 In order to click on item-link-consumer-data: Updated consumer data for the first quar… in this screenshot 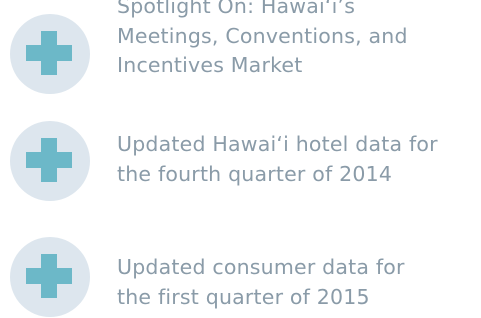, I will do `click(297, 282)`.